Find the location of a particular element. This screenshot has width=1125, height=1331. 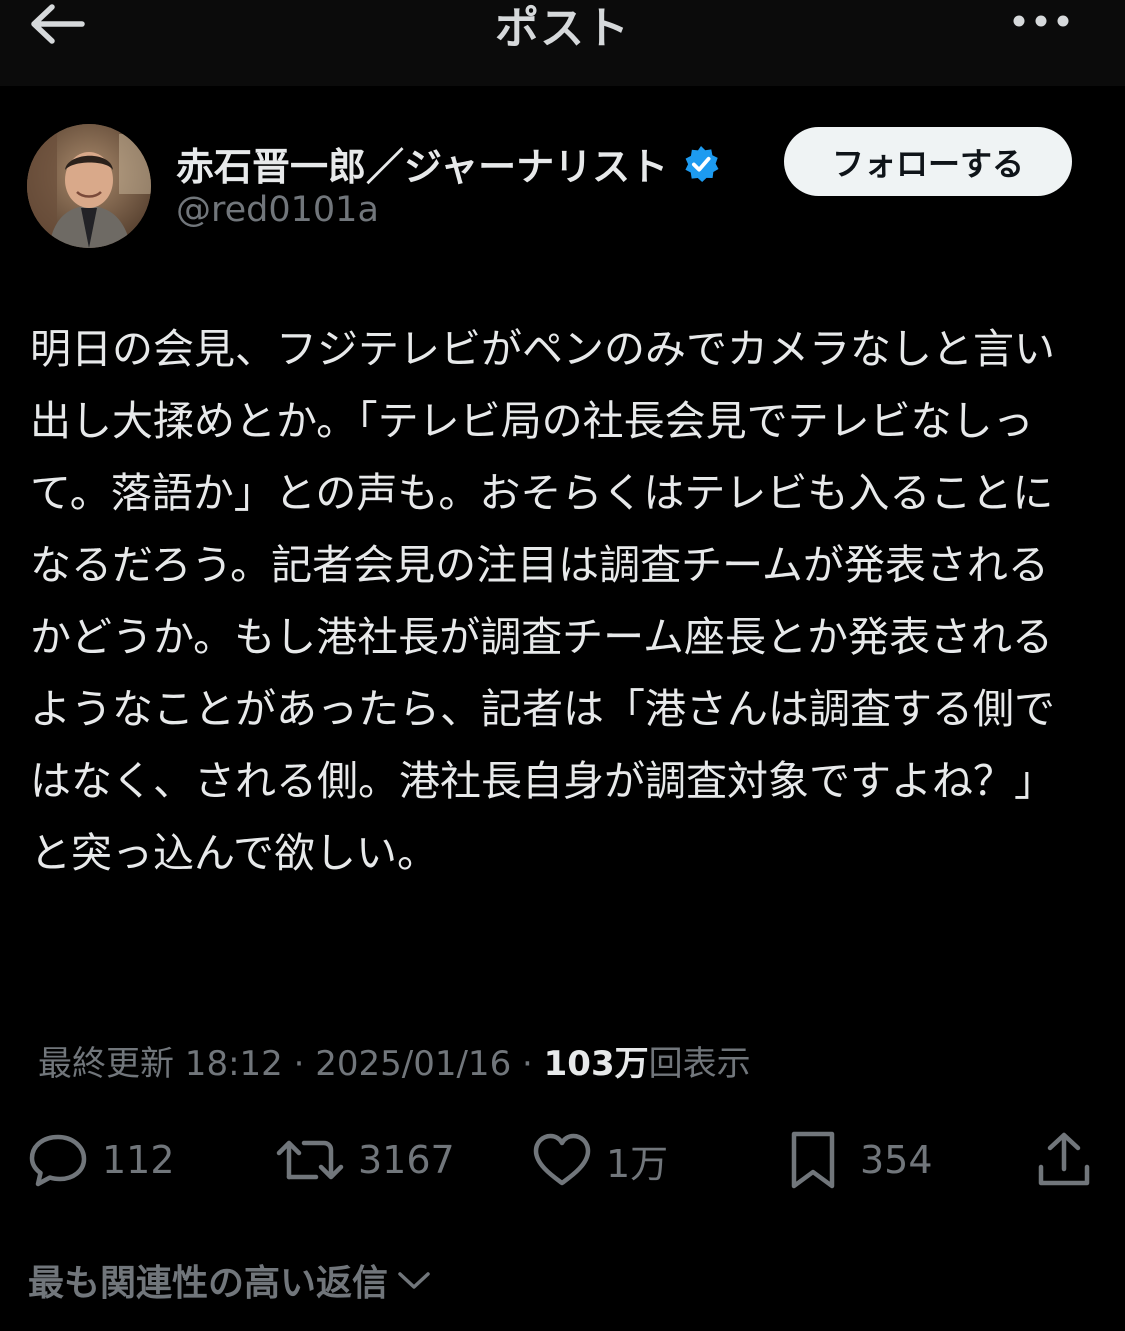

replies-sort-label: 最も関連性の高い返信 is located at coordinates (208, 1283).